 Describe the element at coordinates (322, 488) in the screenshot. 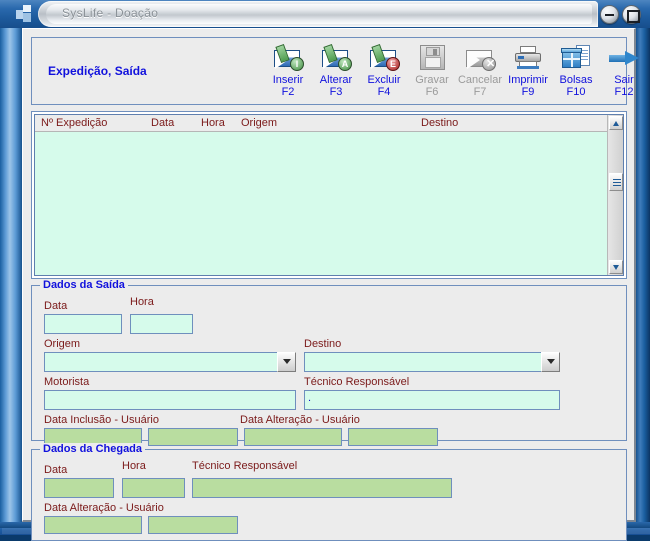

I see `chegada-tecnico-input` at that location.